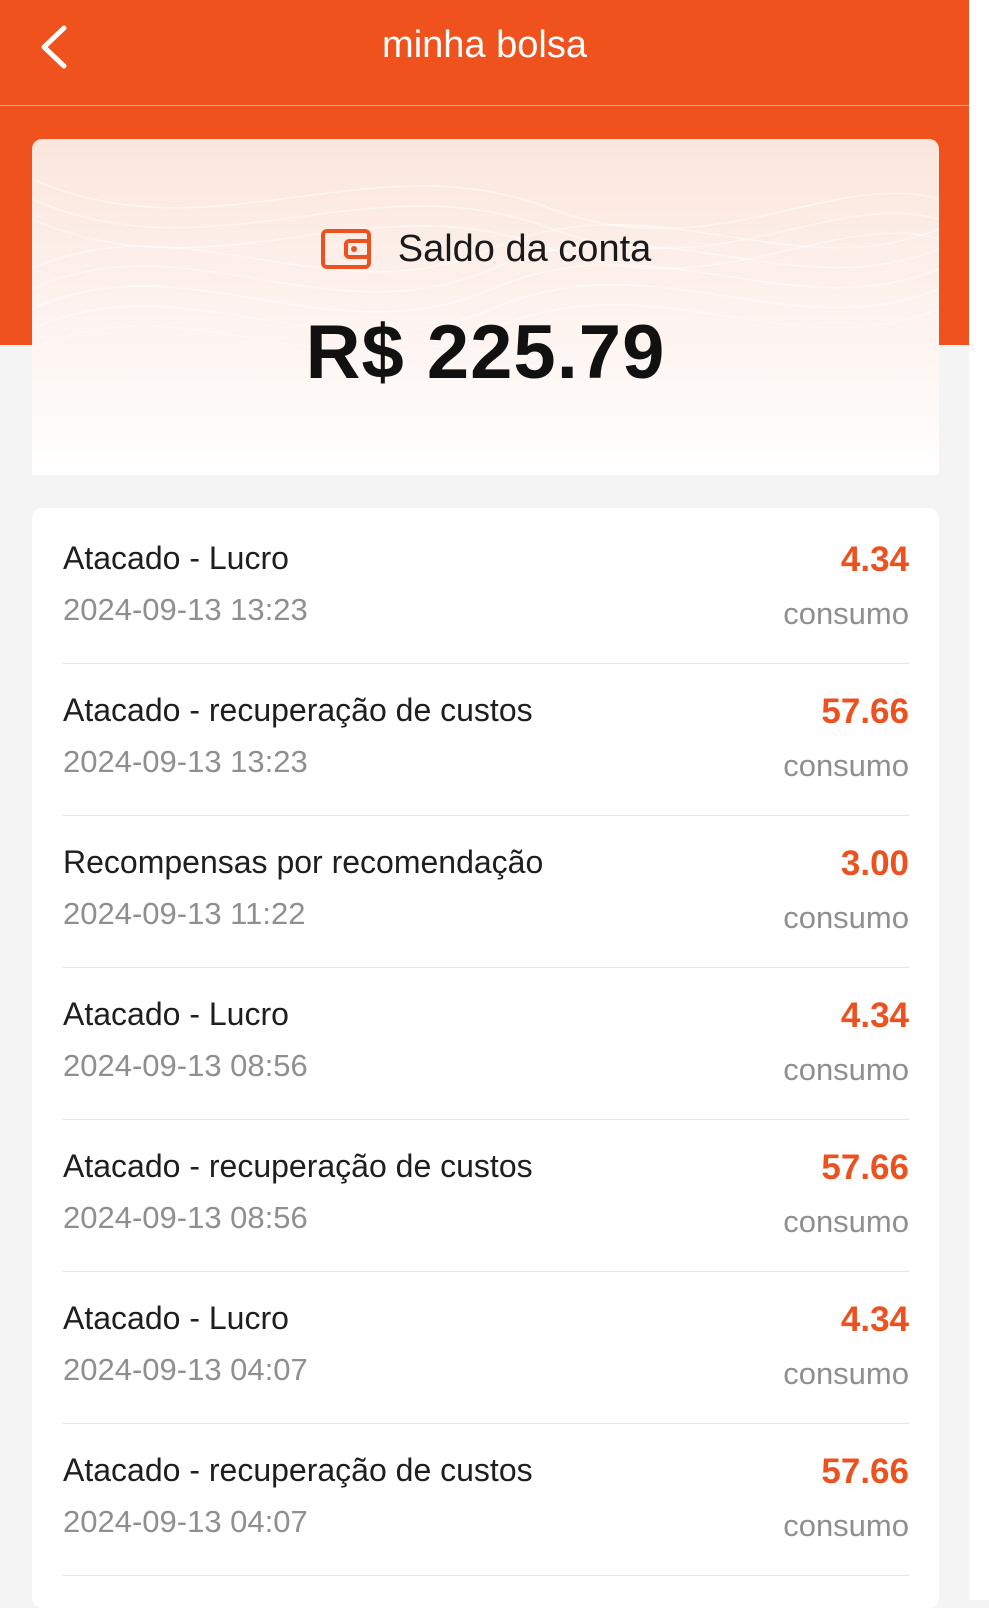 The image size is (989, 1608). What do you see at coordinates (979, 800) in the screenshot?
I see `edge-strip` at bounding box center [979, 800].